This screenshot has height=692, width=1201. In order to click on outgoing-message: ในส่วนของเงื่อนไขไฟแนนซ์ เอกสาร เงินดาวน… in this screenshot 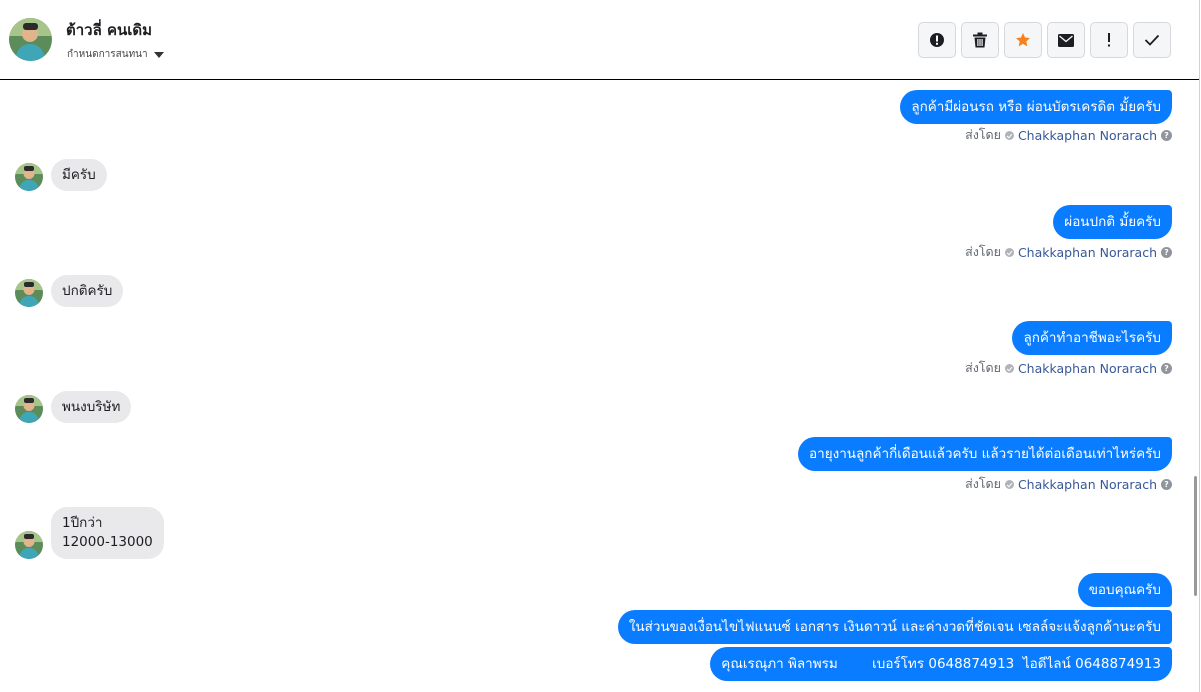, I will do `click(894, 627)`.